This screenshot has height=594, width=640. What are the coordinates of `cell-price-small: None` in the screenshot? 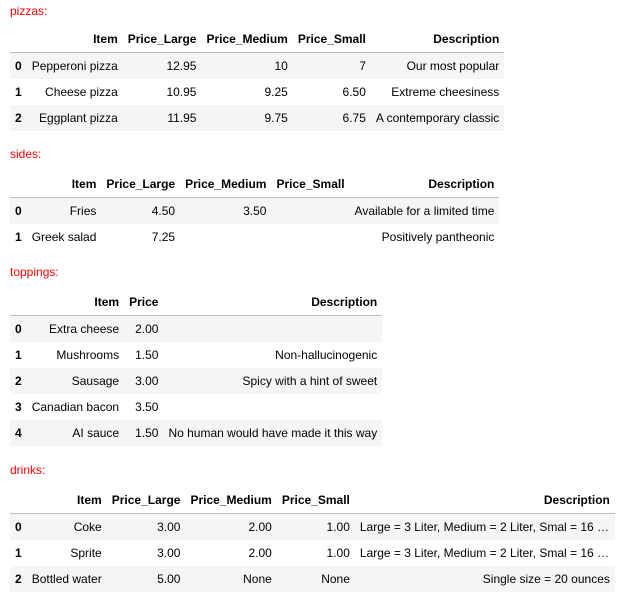 It's located at (335, 578).